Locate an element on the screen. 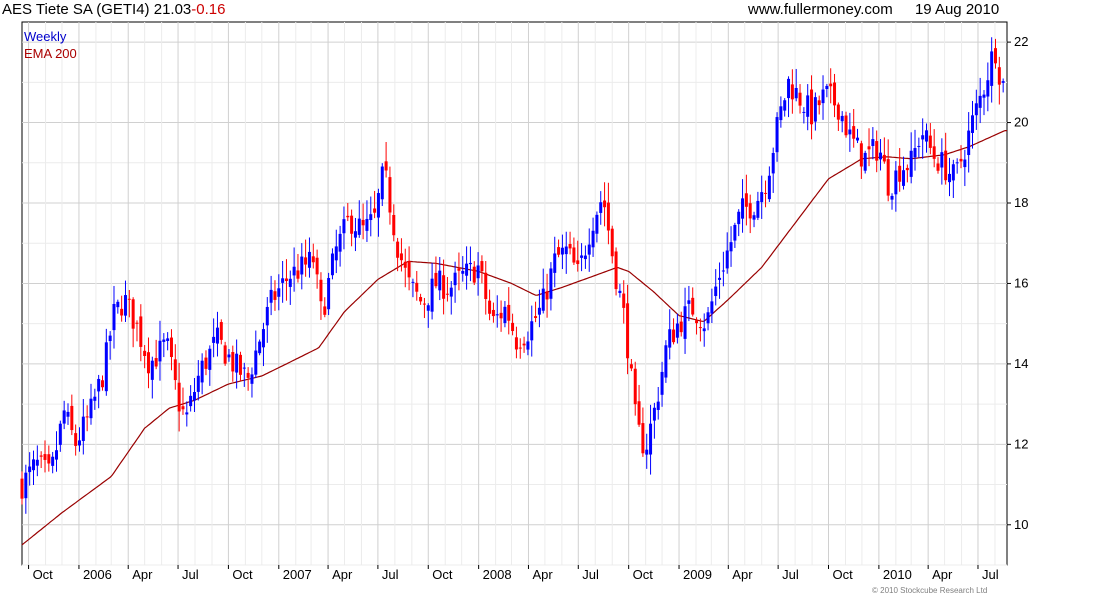 The width and height of the screenshot is (1100, 600). y-tick-label: 16 is located at coordinates (1021, 282).